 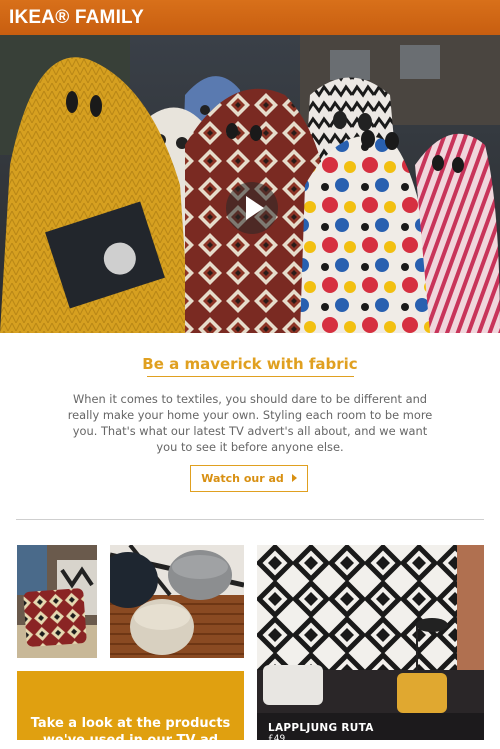 What do you see at coordinates (250, 364) in the screenshot?
I see `article-headline: Be a maverick with fabric` at bounding box center [250, 364].